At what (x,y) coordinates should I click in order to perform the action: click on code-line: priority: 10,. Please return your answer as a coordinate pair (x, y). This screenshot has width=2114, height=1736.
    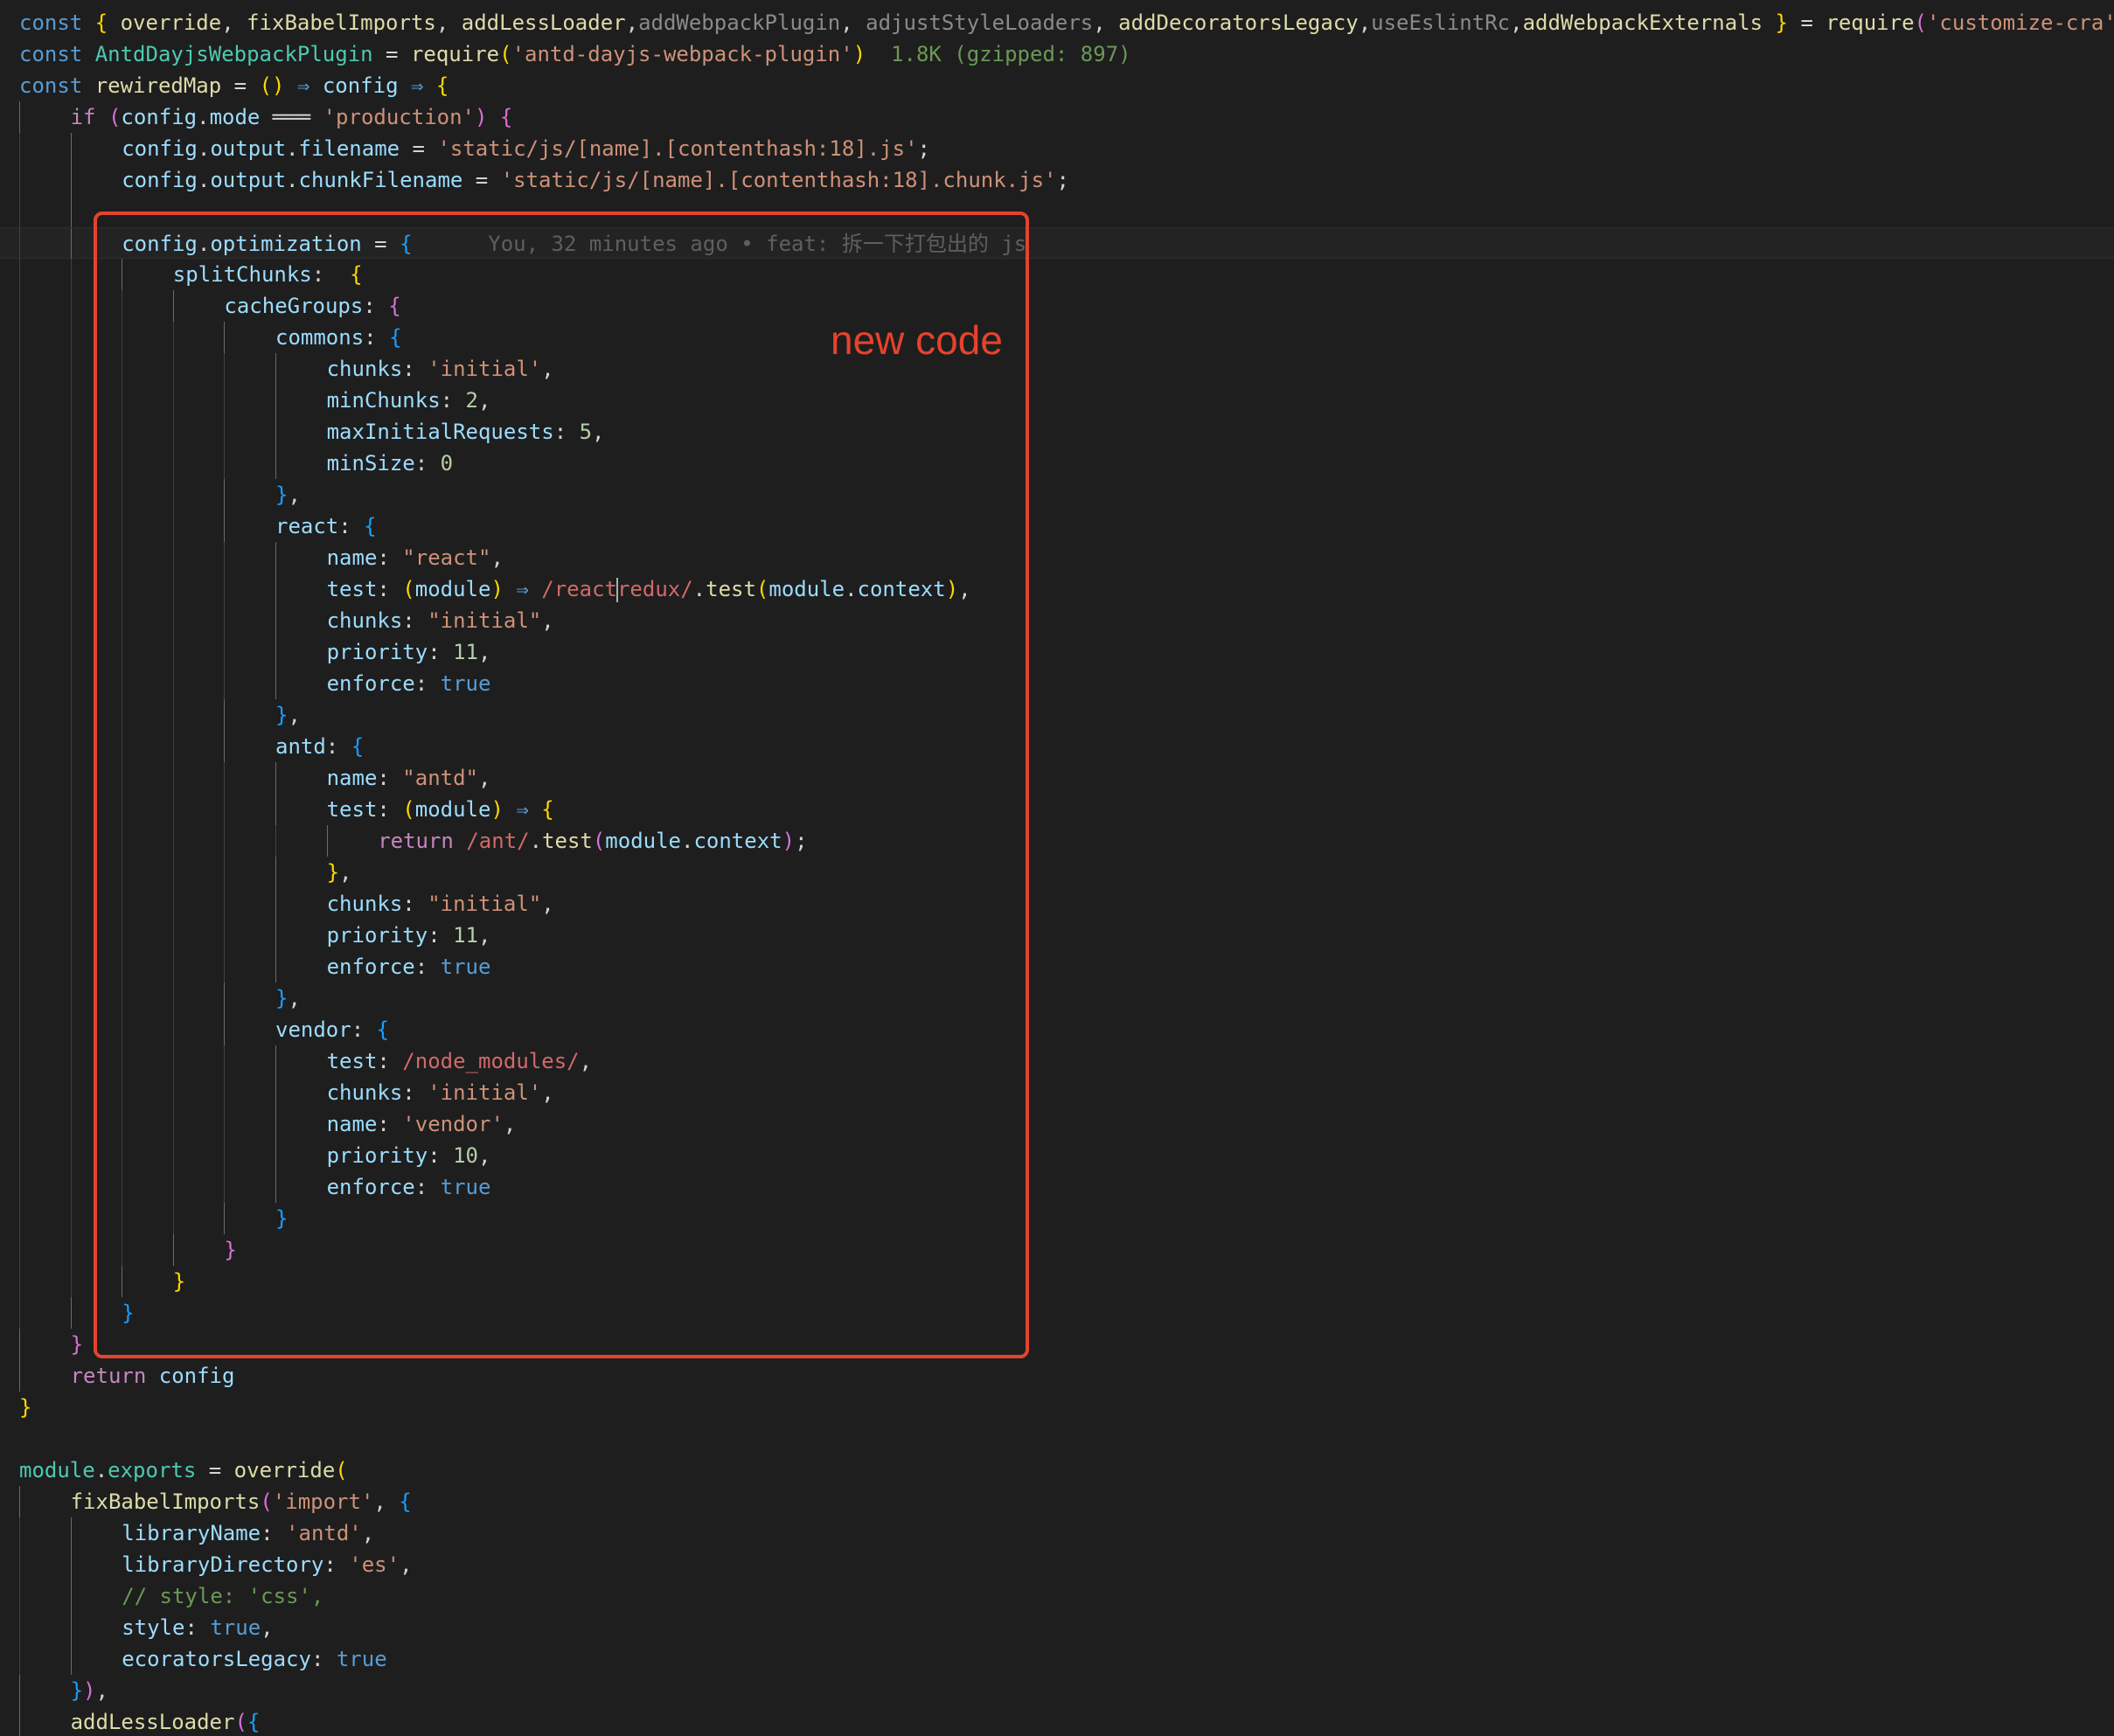
    Looking at the image, I should click on (1057, 1155).